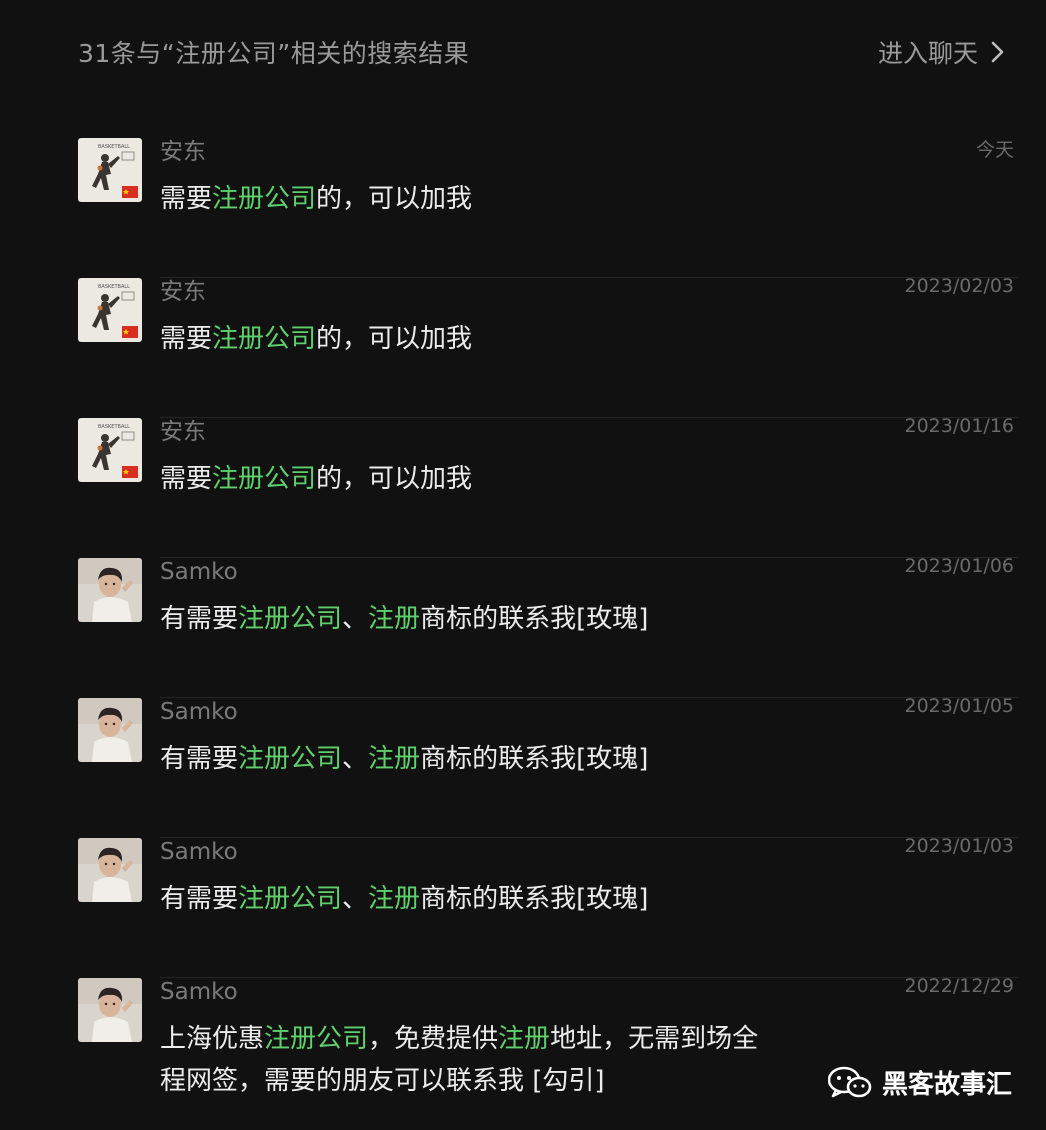 The height and width of the screenshot is (1130, 1046). I want to click on search-result-item: BASKETBALL 安东 2023/01/16 需要注册公司的，可以加我, so click(548, 486).